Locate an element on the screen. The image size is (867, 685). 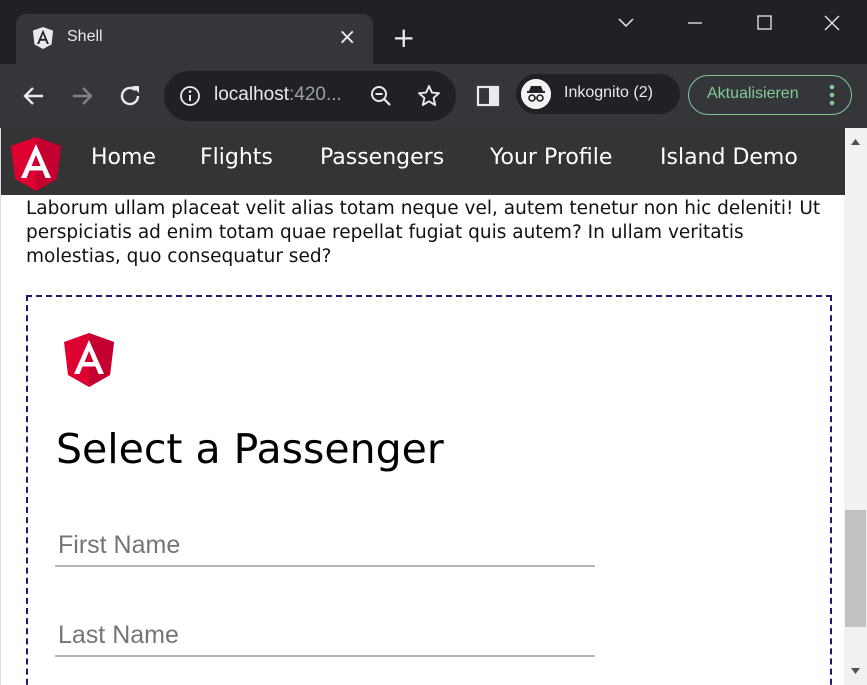
bookmark-star-icon is located at coordinates (429, 96).